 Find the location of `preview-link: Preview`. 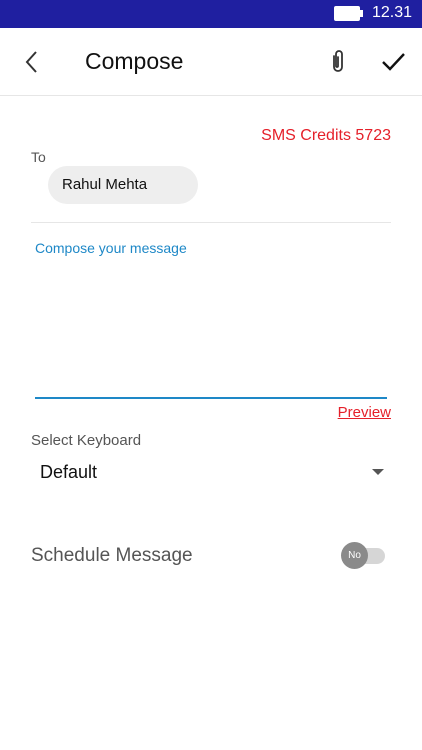

preview-link: Preview is located at coordinates (364, 412).